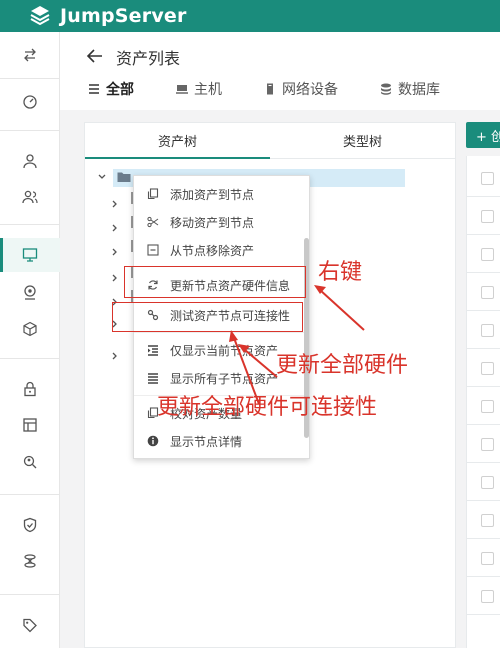 The width and height of the screenshot is (500, 648). What do you see at coordinates (153, 378) in the screenshot?
I see `list-all-icon` at bounding box center [153, 378].